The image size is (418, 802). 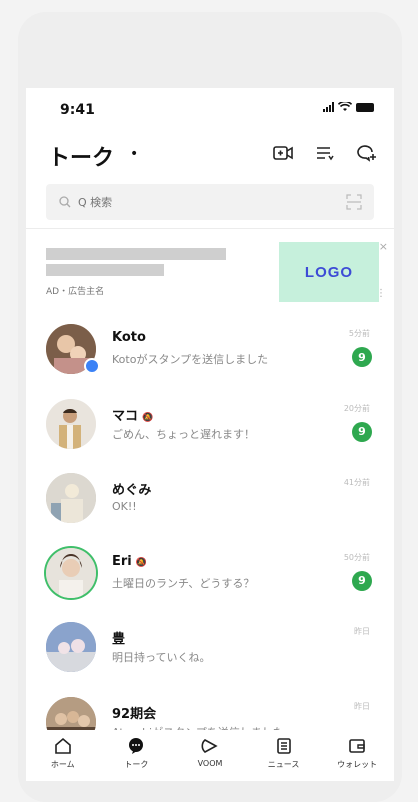 I want to click on ad-banner: AD・広告主名 LOGO × ⋮, so click(x=210, y=272).